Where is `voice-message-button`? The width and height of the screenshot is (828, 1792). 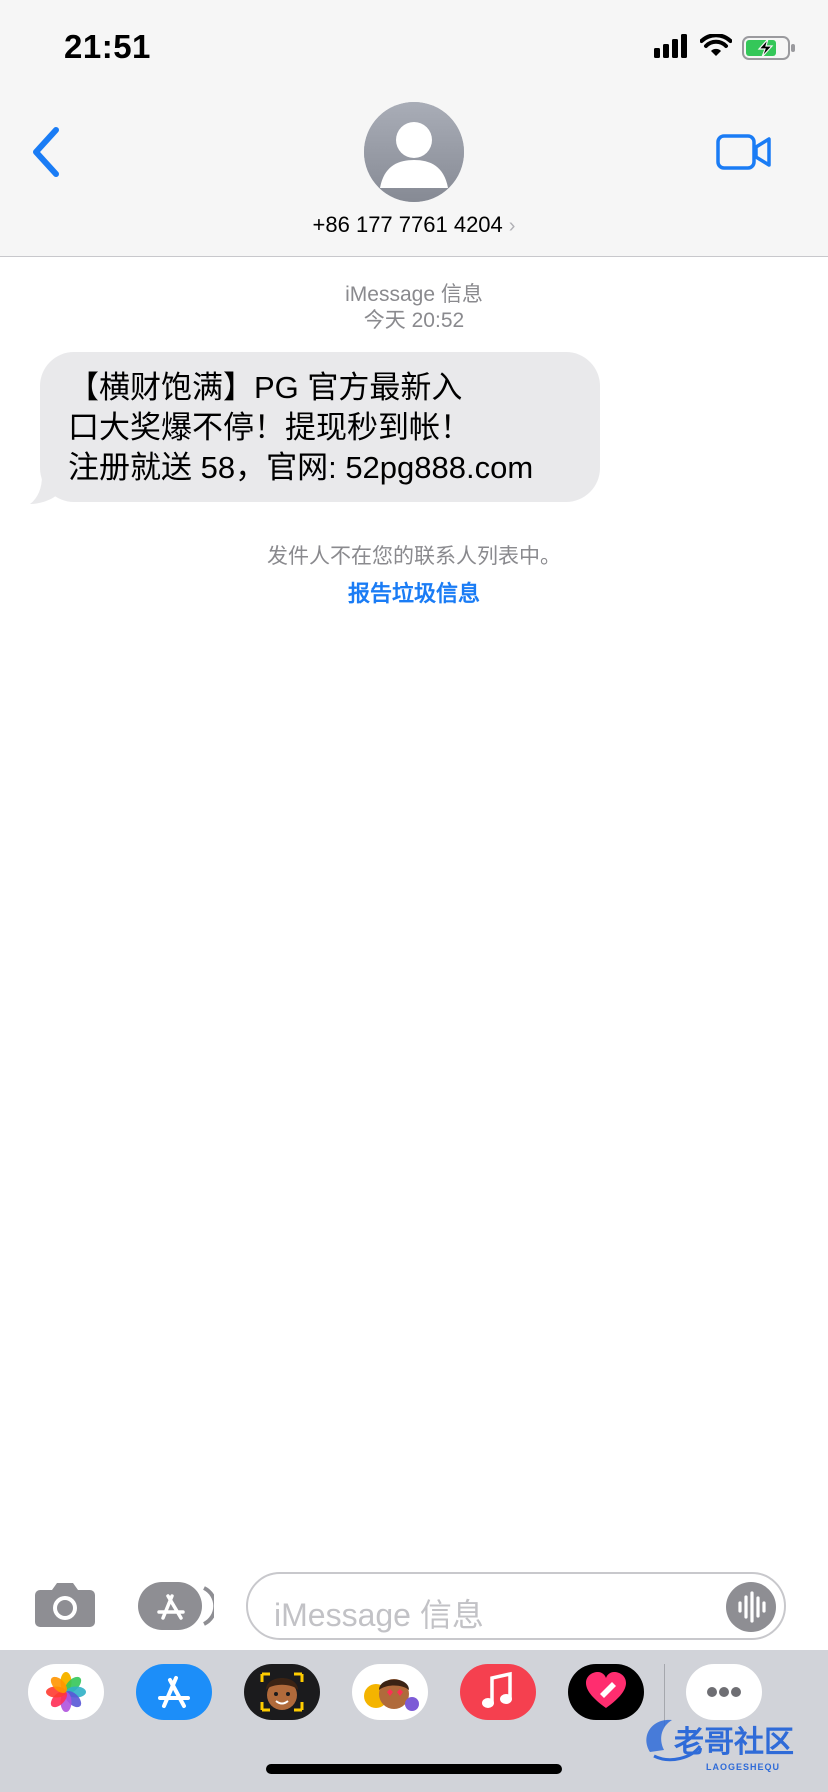 voice-message-button is located at coordinates (751, 1607).